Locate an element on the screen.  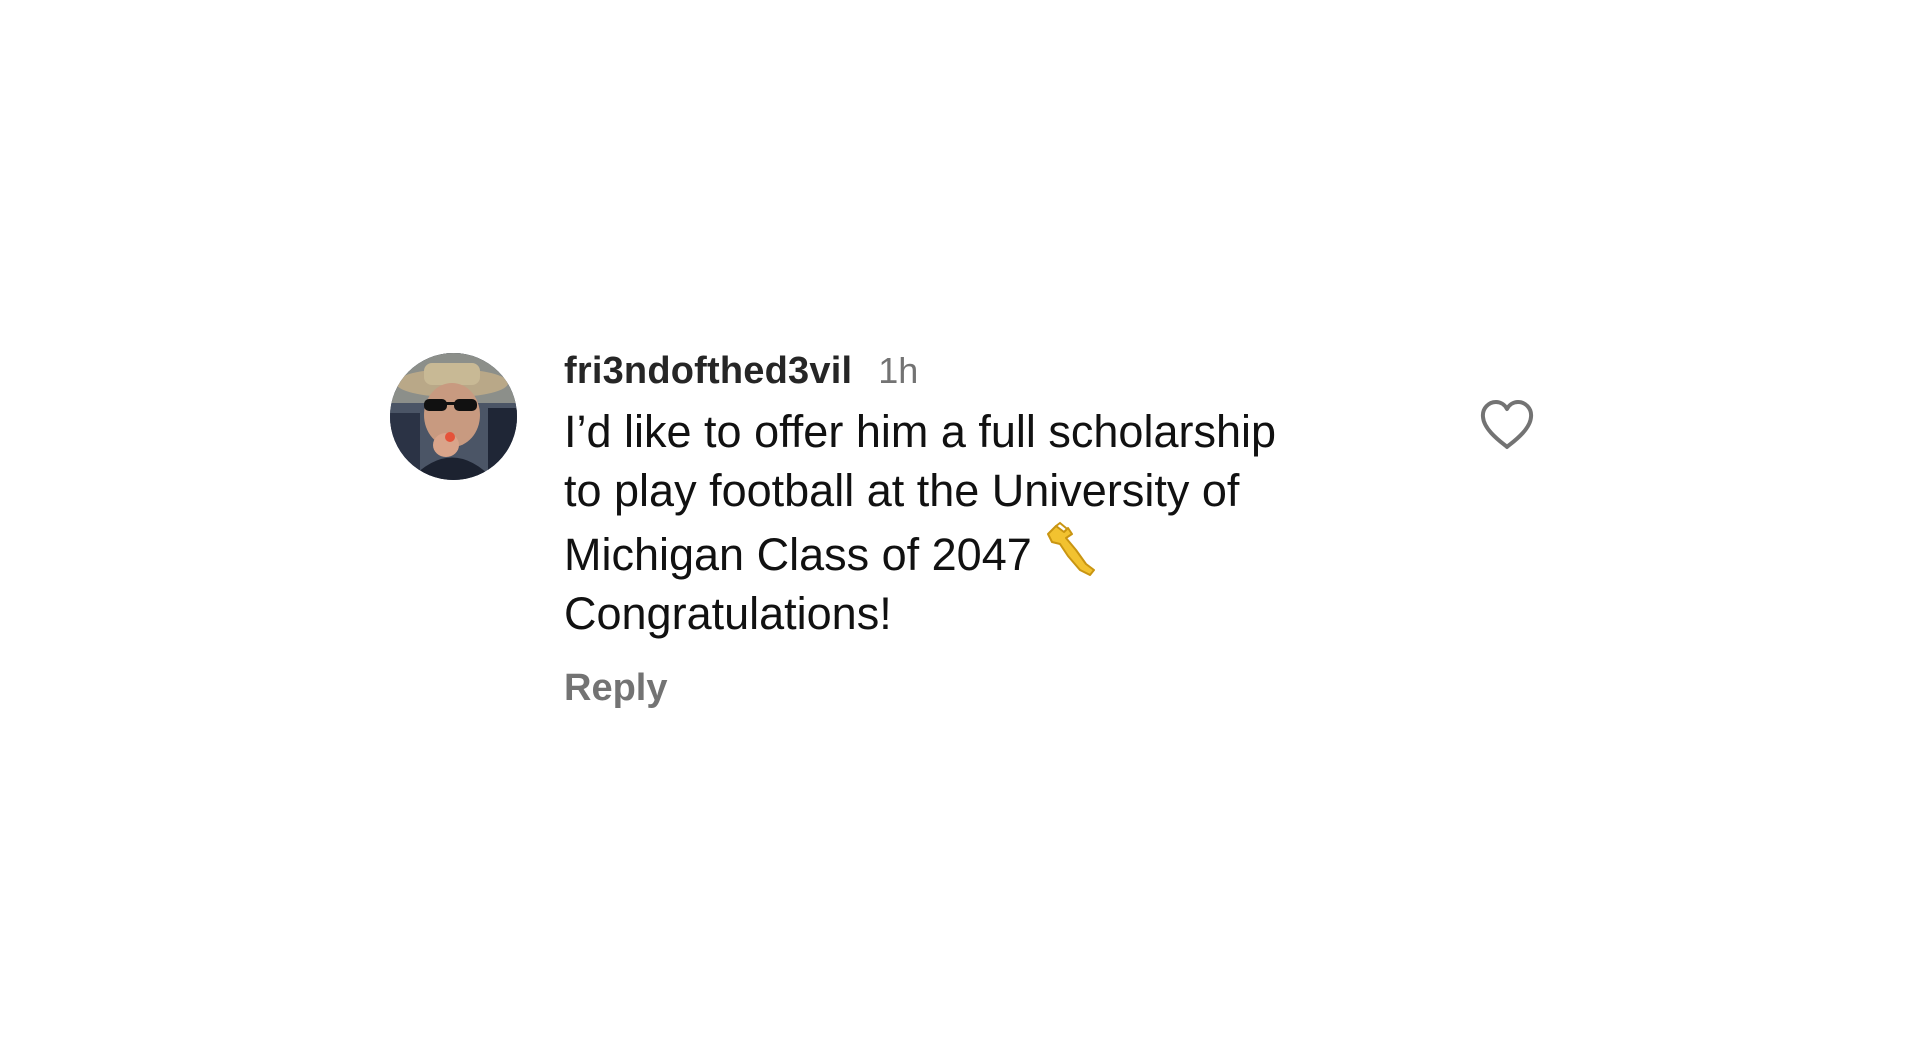
avatar-photo is located at coordinates (453, 416).